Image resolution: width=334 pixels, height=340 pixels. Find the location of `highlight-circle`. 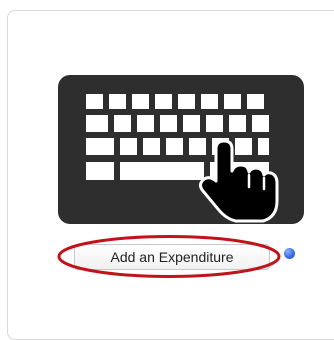

highlight-circle is located at coordinates (169, 256).